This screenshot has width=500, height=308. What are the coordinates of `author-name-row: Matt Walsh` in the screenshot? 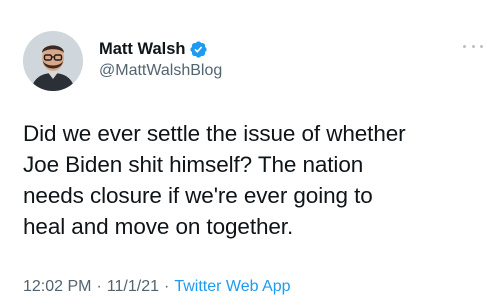 It's located at (153, 49).